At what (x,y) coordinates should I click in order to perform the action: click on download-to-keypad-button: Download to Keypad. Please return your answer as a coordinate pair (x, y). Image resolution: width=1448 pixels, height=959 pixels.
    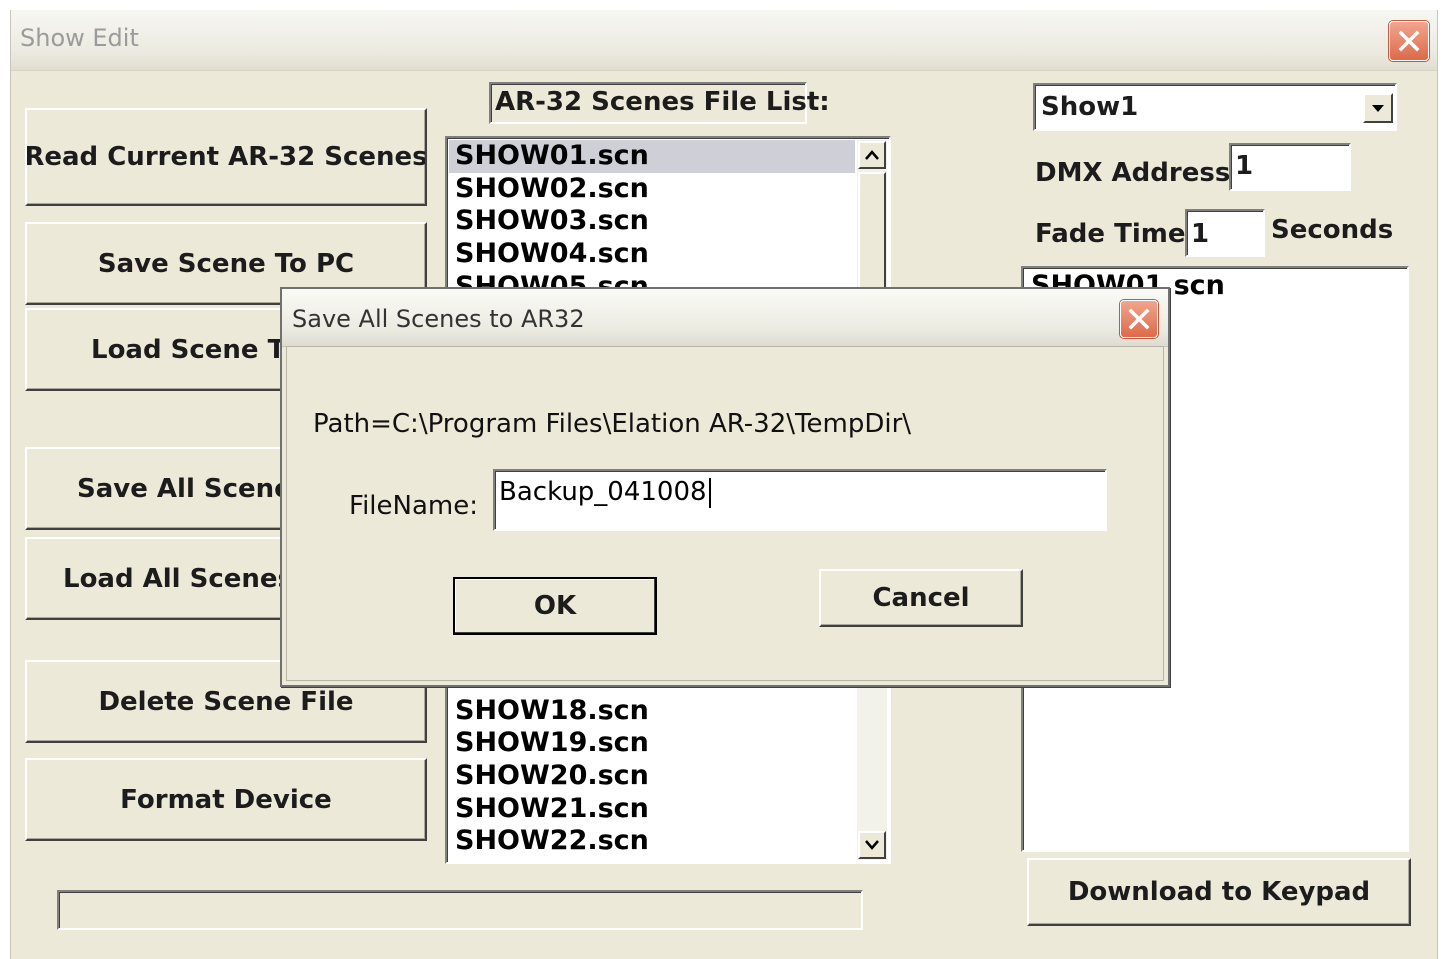
    Looking at the image, I should click on (1219, 892).